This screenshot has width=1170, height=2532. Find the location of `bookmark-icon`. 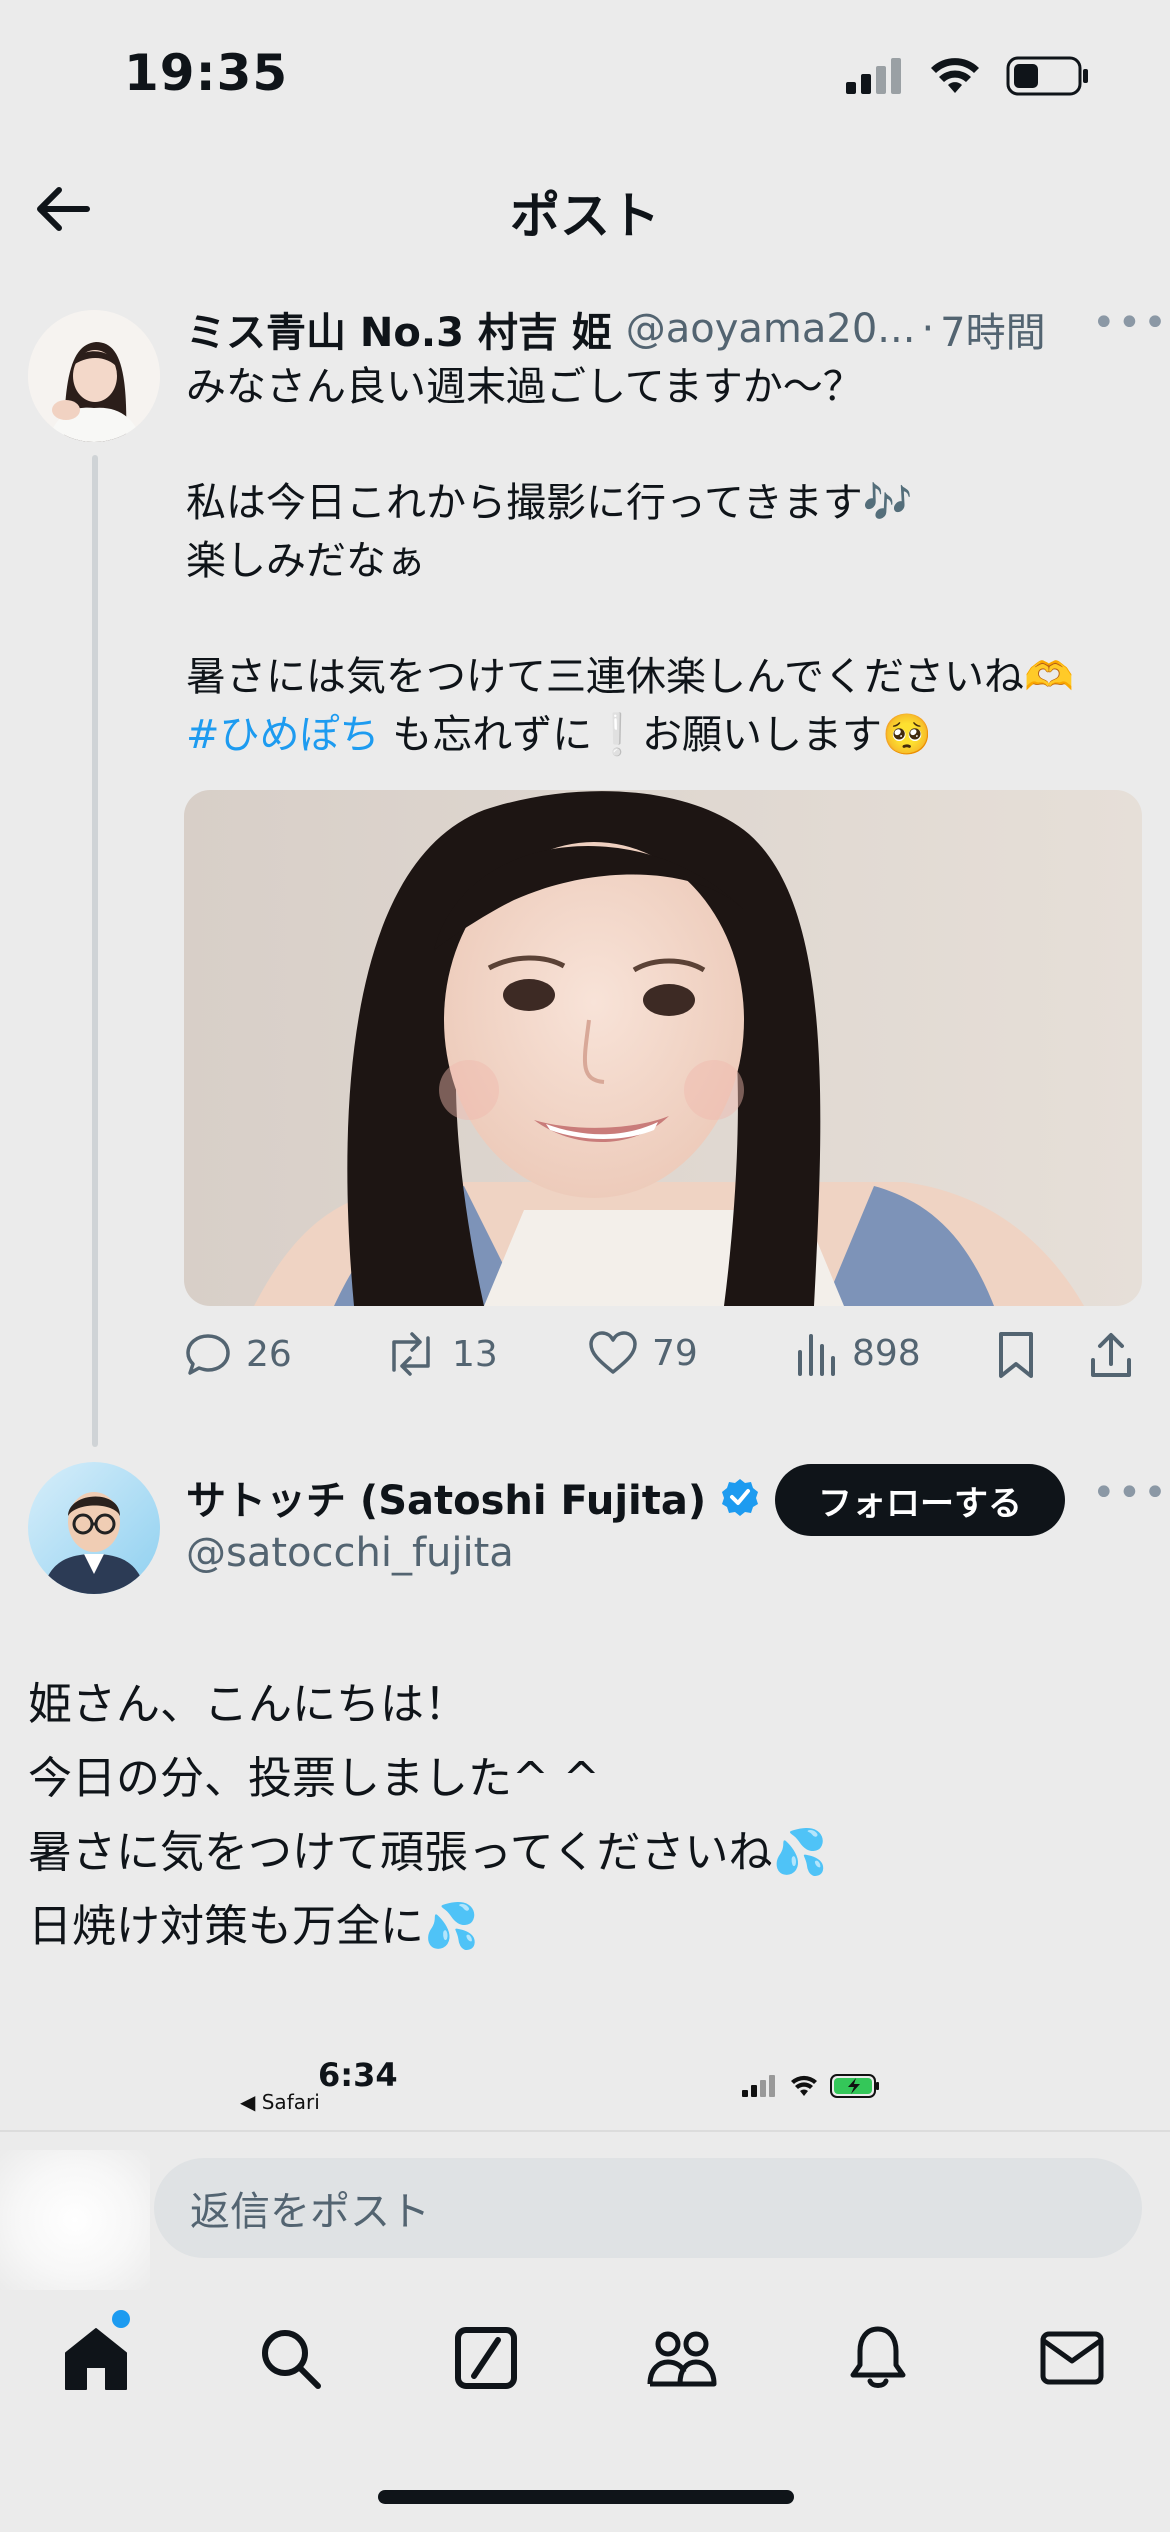

bookmark-icon is located at coordinates (1016, 1355).